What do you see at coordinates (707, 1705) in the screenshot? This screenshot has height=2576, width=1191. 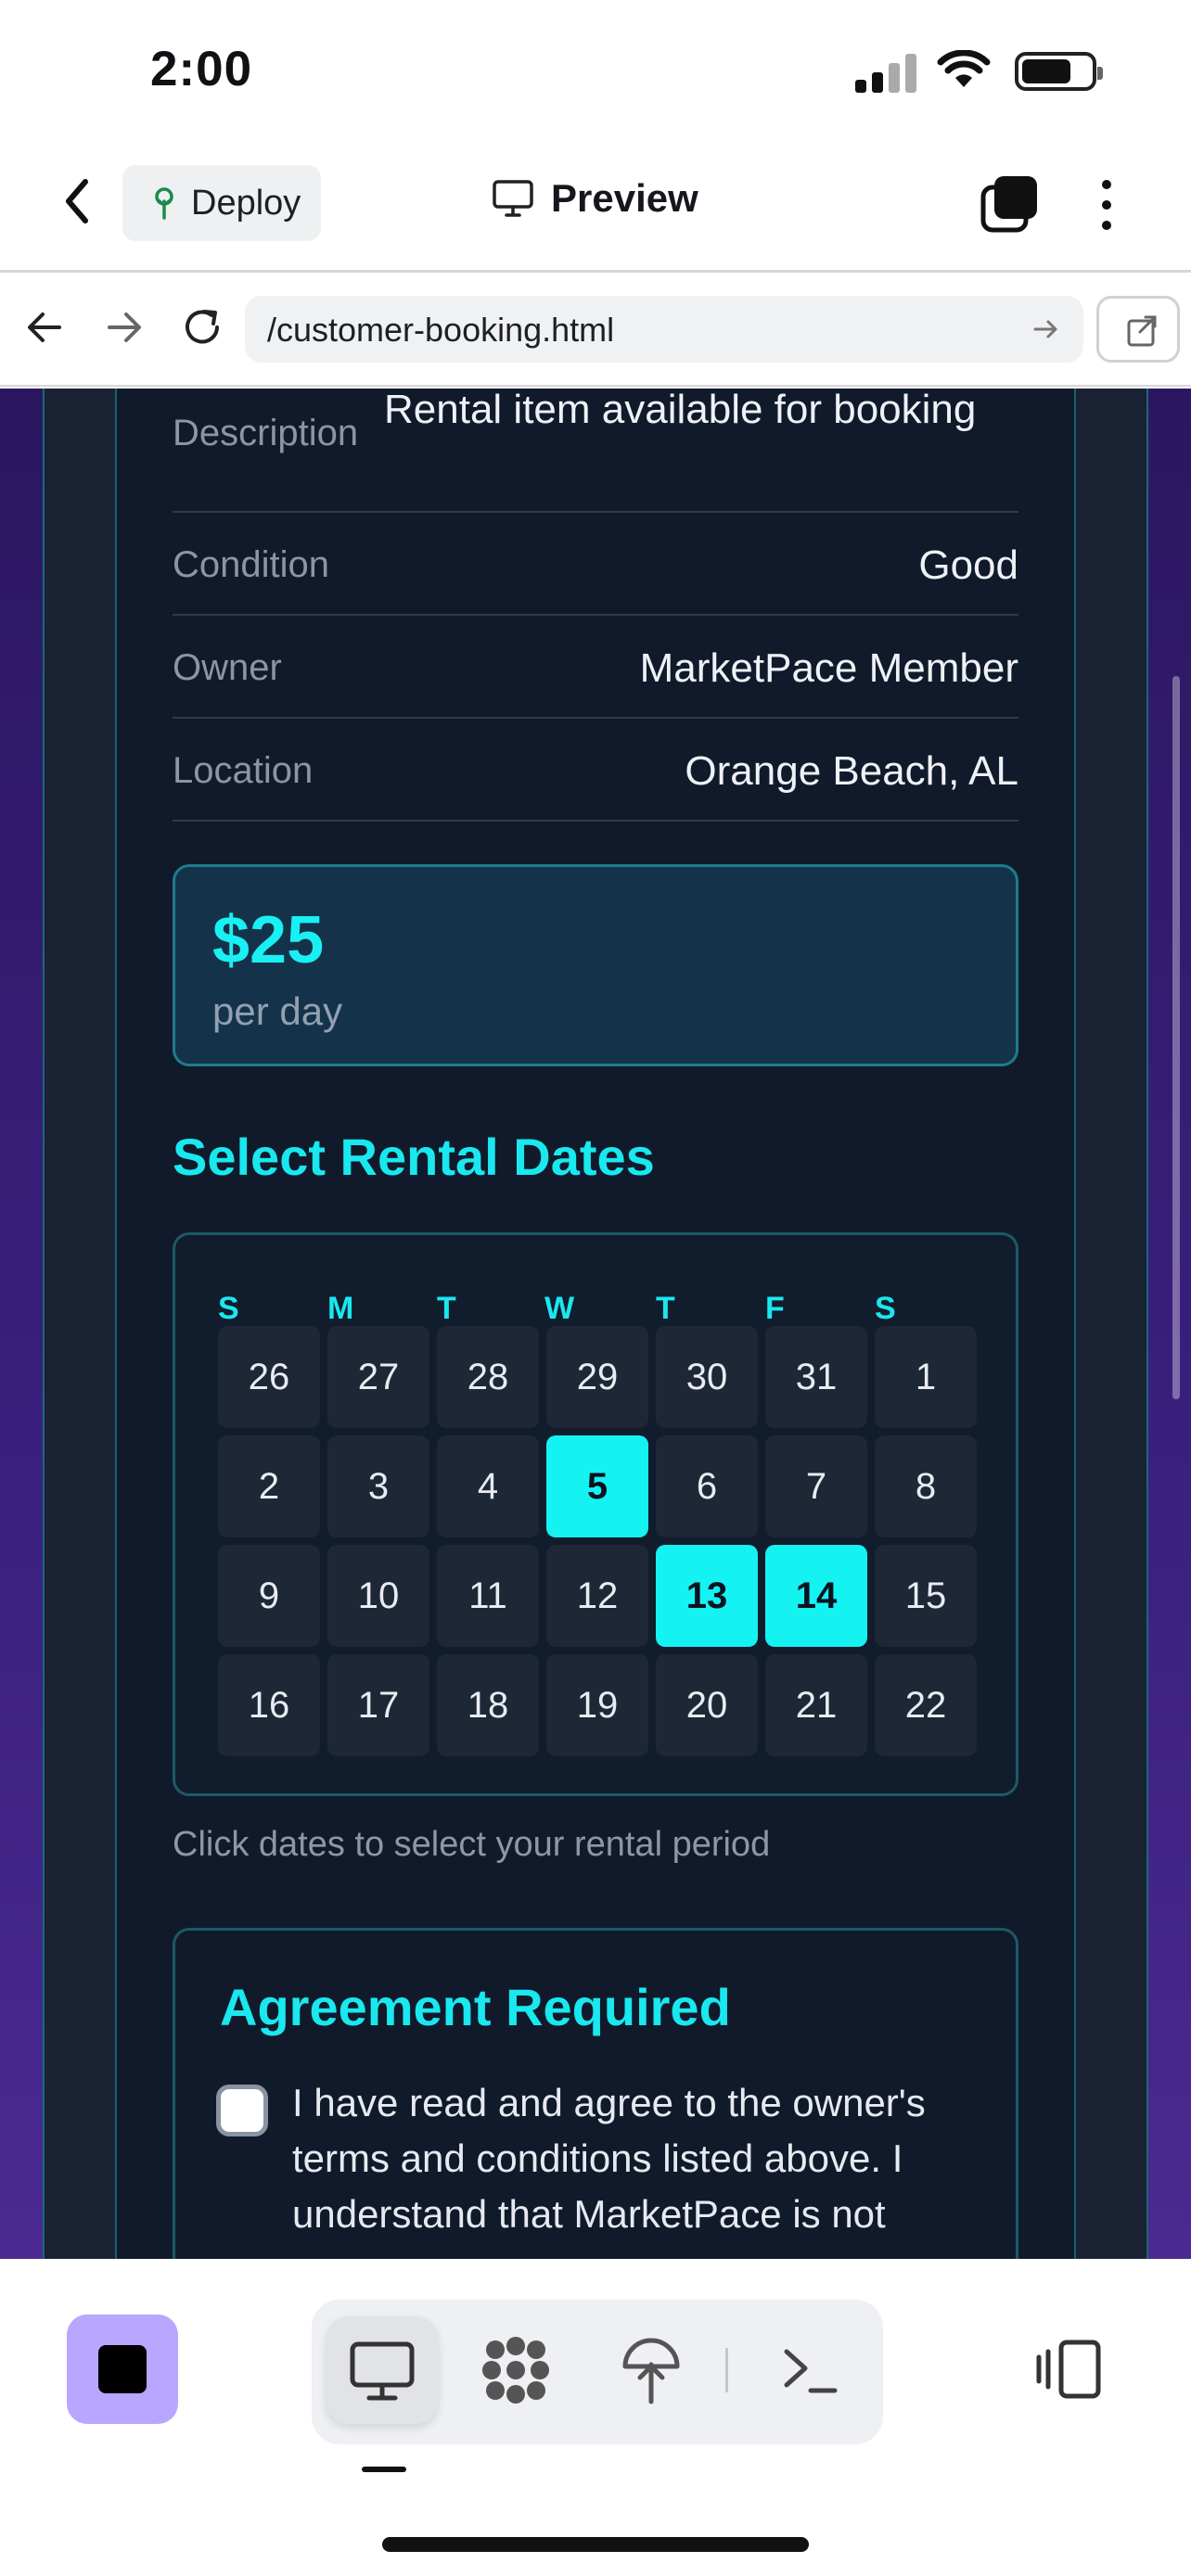 I see `calendar-day: 20` at bounding box center [707, 1705].